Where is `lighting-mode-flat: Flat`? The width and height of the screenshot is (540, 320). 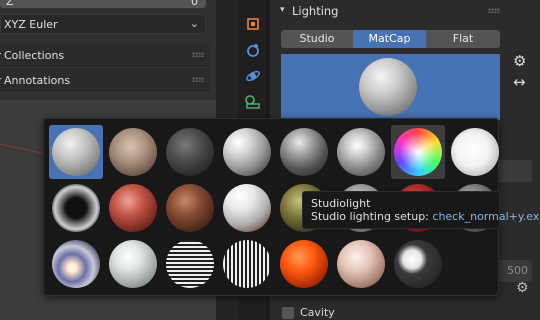 lighting-mode-flat: Flat is located at coordinates (463, 39).